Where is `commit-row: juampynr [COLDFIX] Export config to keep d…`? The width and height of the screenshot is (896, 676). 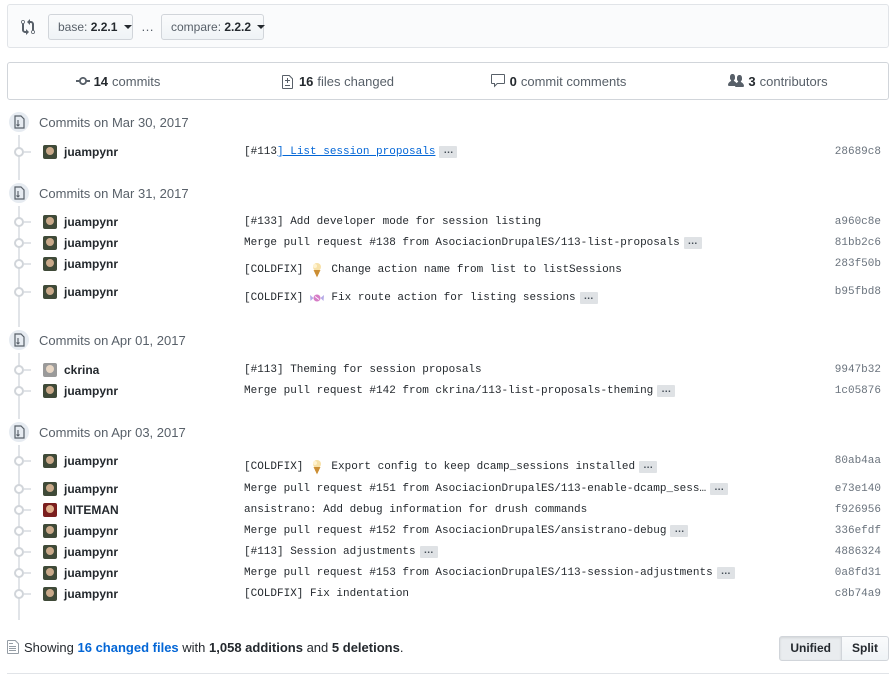 commit-row: juampynr [COLDFIX] Export config to keep d… is located at coordinates (448, 462).